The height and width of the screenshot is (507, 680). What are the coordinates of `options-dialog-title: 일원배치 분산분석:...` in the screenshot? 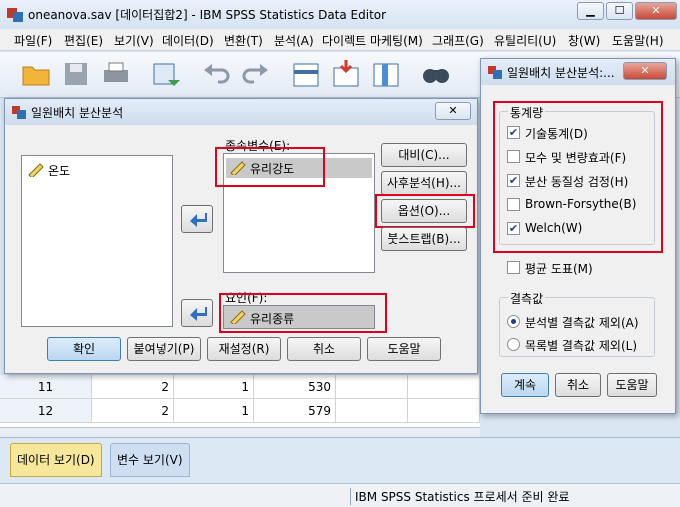 It's located at (561, 73).